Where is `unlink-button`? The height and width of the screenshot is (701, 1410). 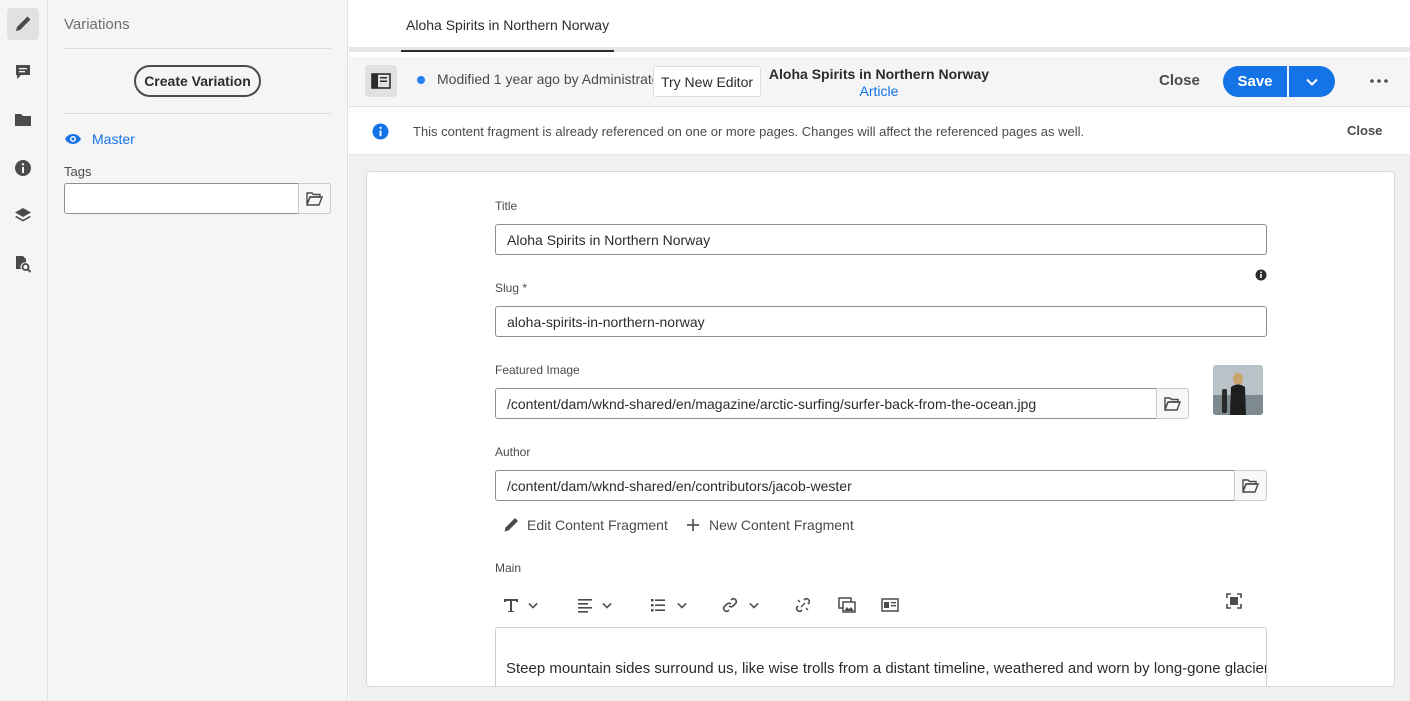
unlink-button is located at coordinates (803, 605).